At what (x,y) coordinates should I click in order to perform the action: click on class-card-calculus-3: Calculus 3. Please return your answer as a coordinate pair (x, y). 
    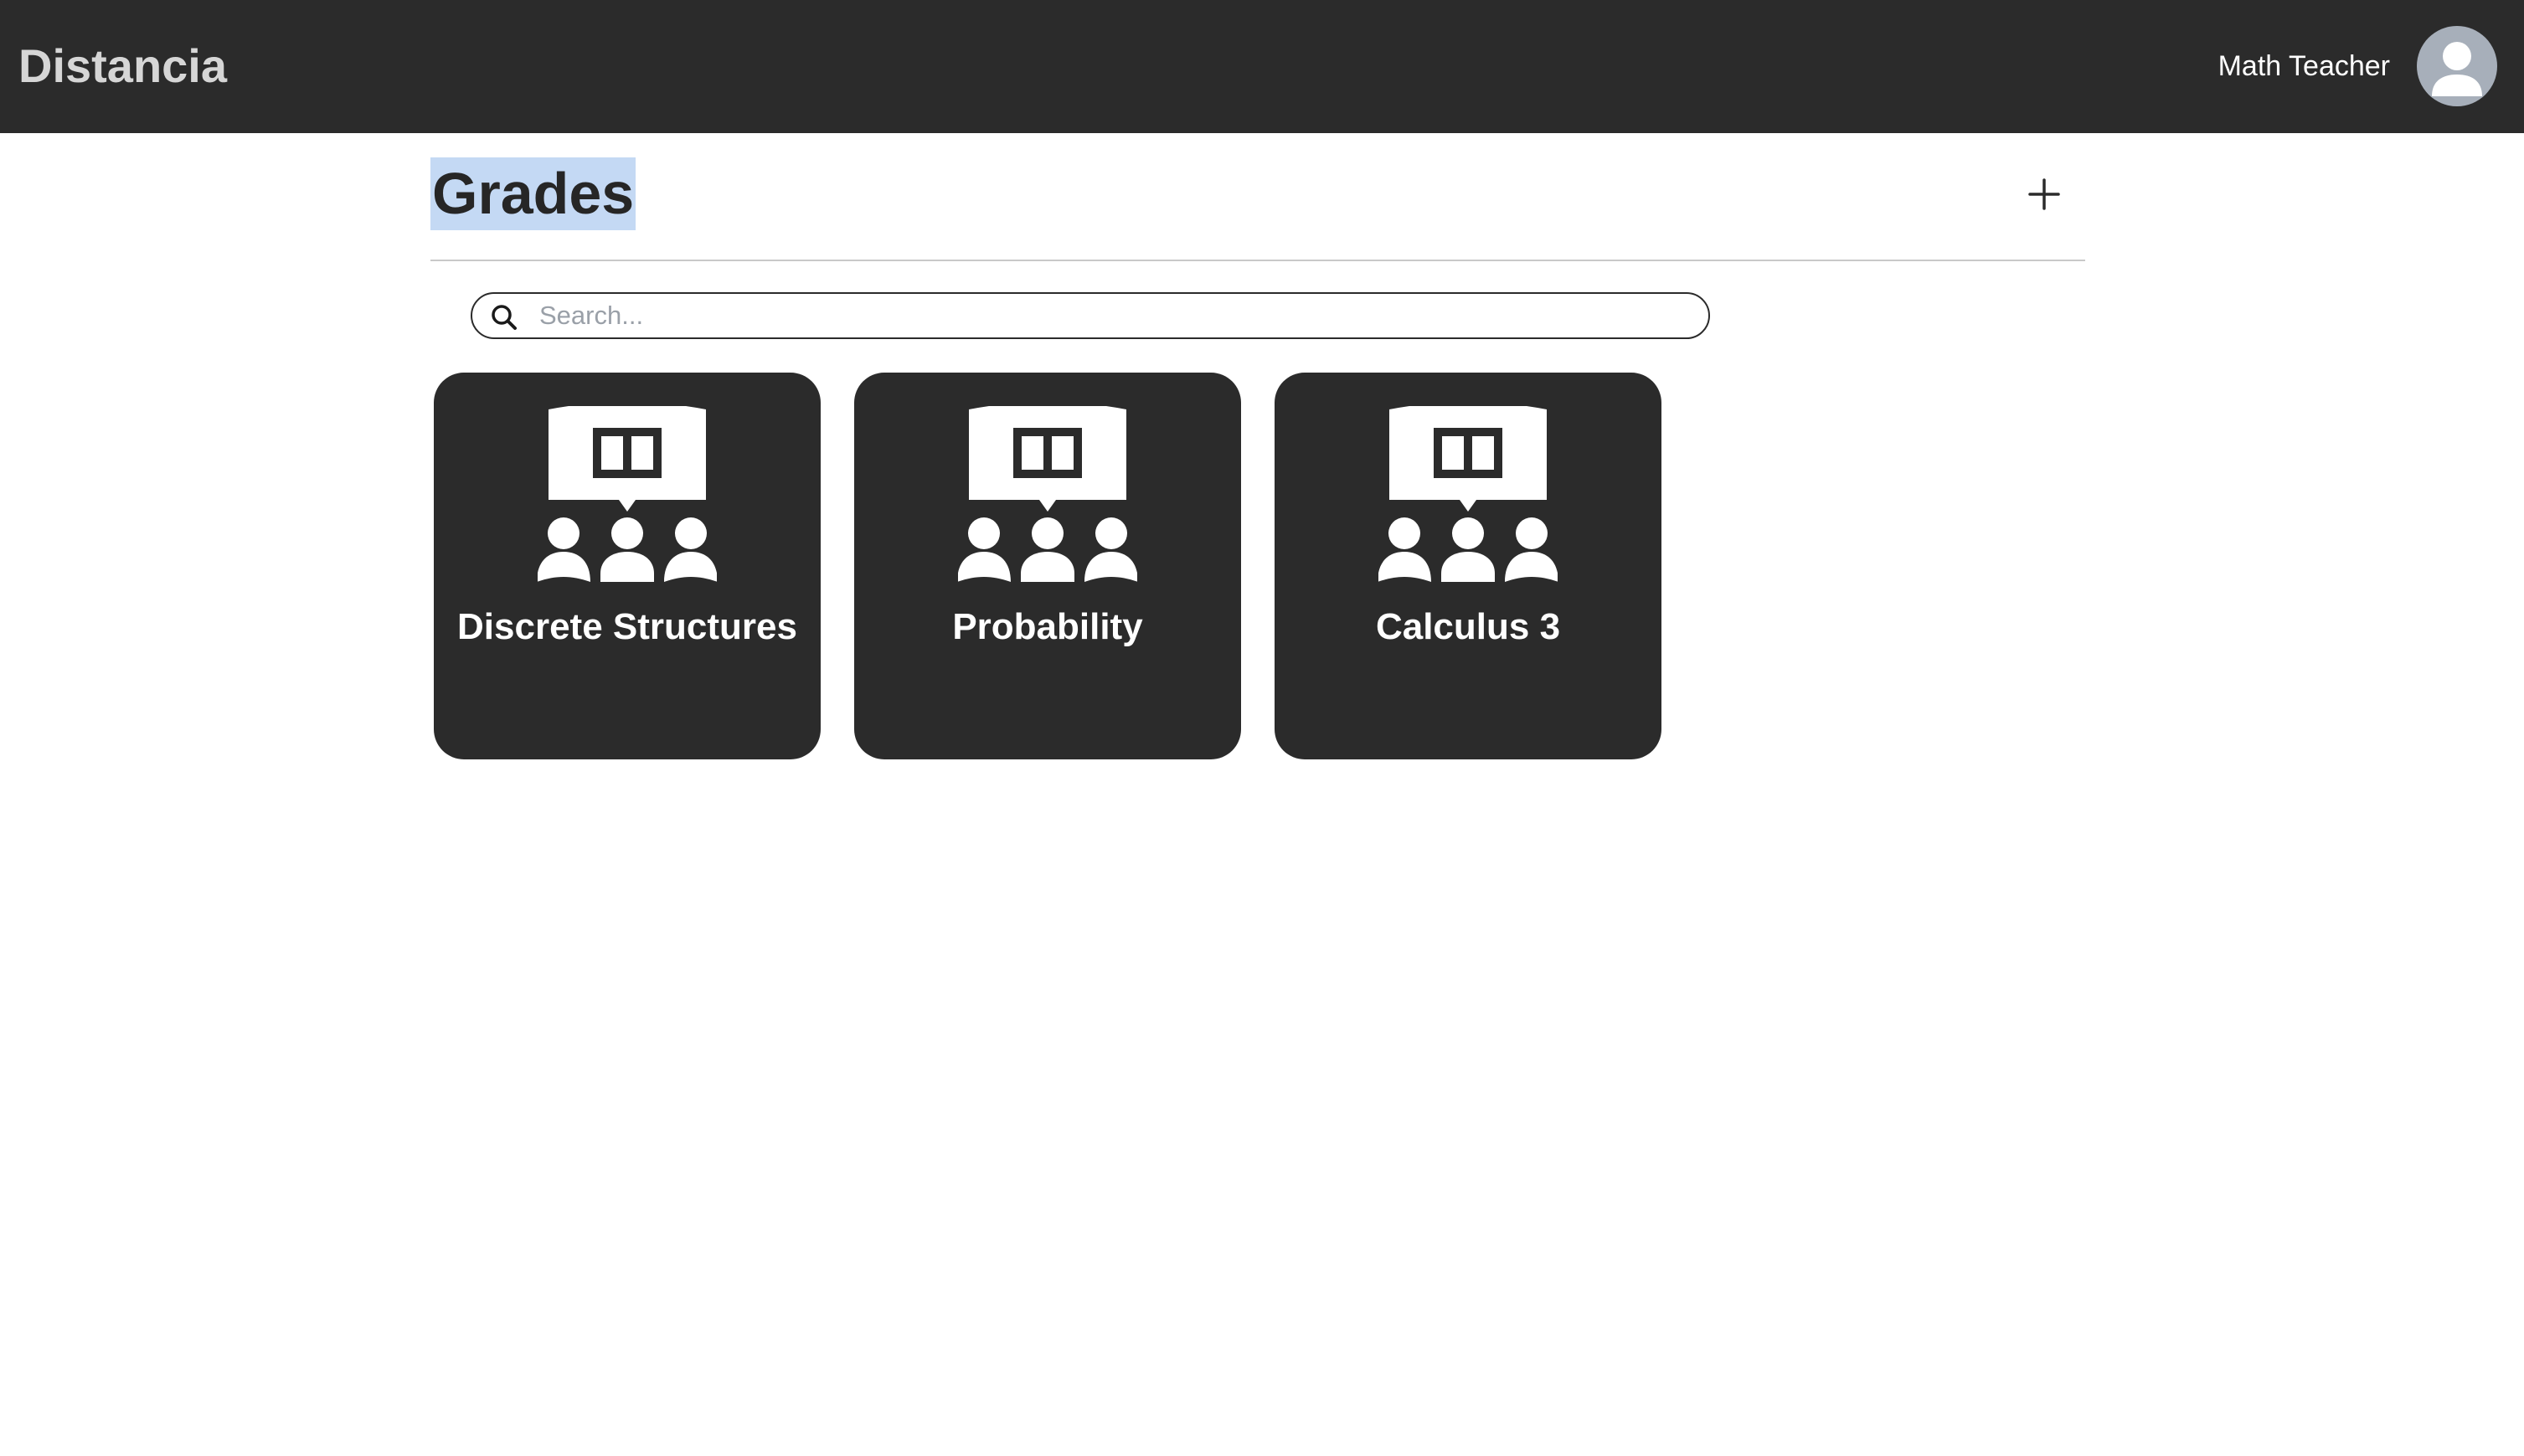
    Looking at the image, I should click on (1468, 566).